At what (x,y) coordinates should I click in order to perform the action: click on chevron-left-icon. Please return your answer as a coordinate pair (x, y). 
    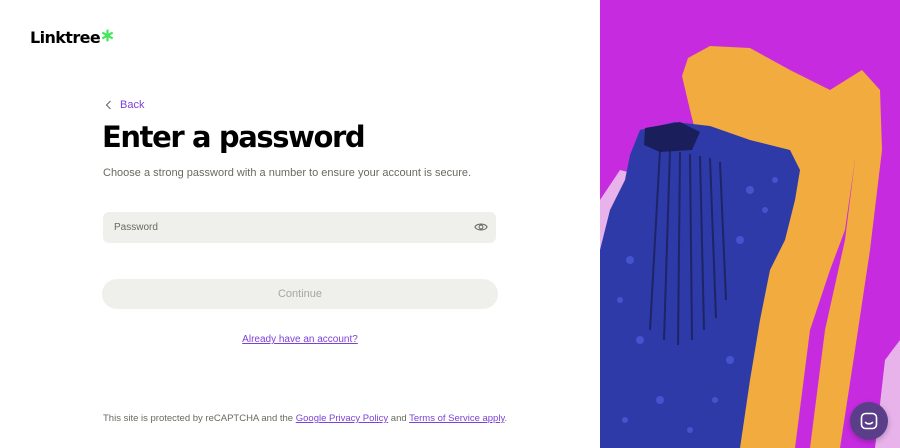
    Looking at the image, I should click on (108, 105).